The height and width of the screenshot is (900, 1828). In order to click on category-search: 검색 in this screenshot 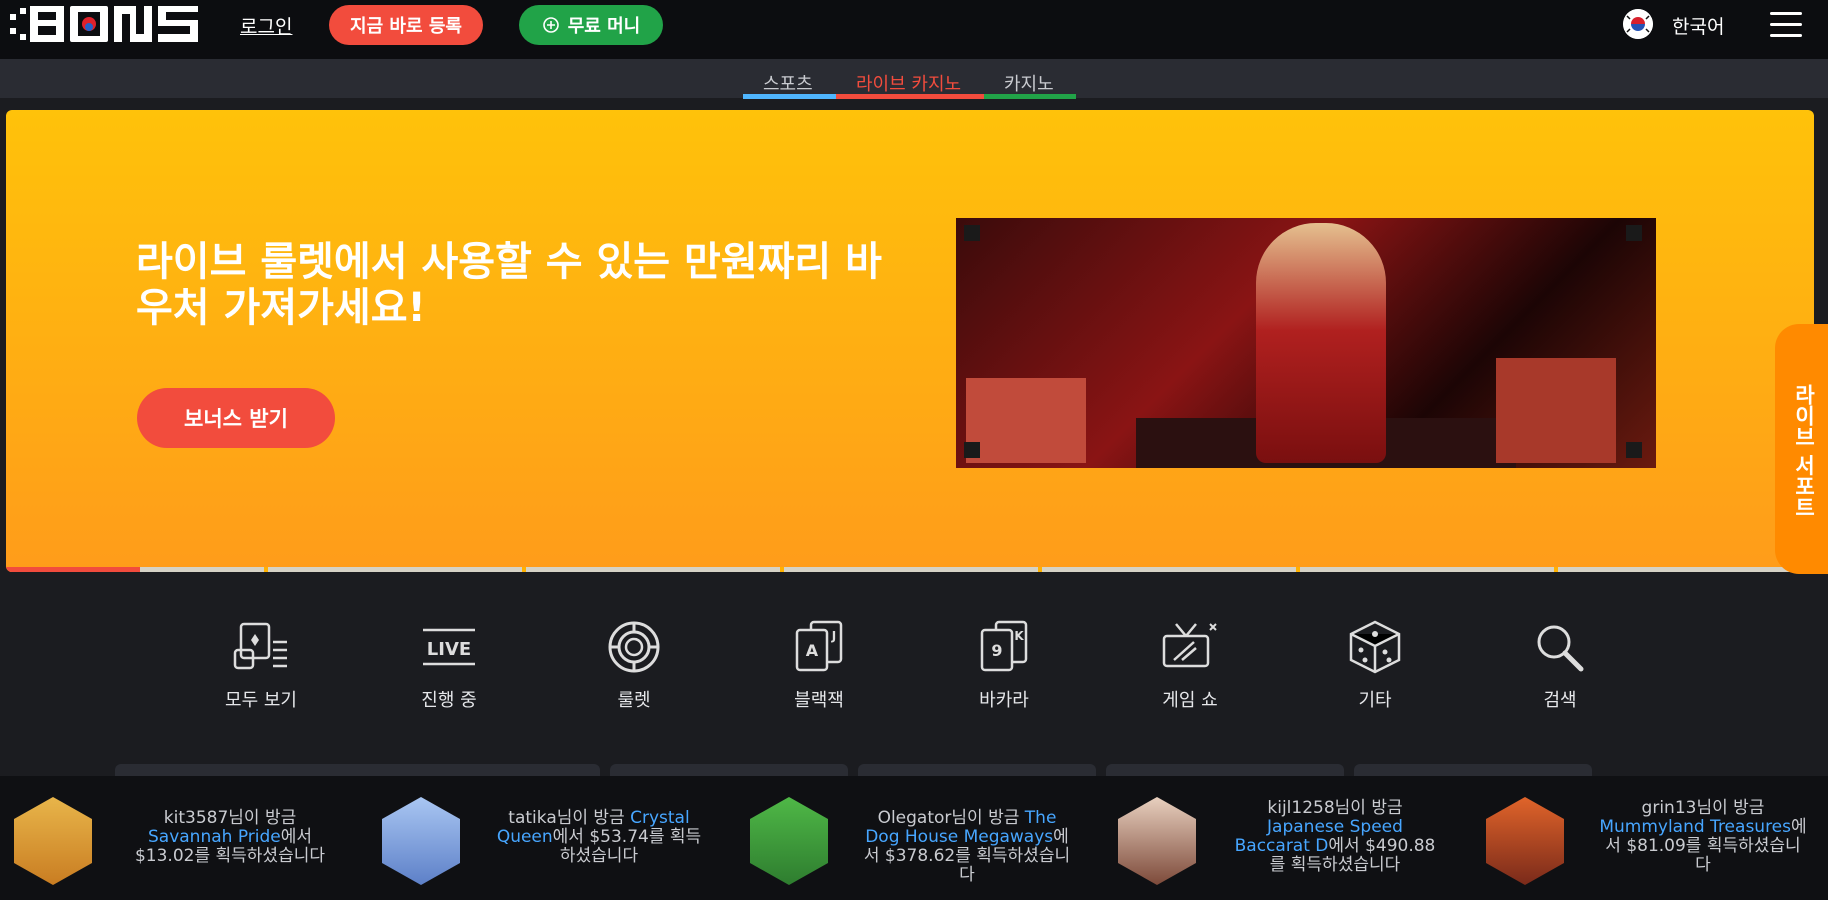, I will do `click(1560, 666)`.